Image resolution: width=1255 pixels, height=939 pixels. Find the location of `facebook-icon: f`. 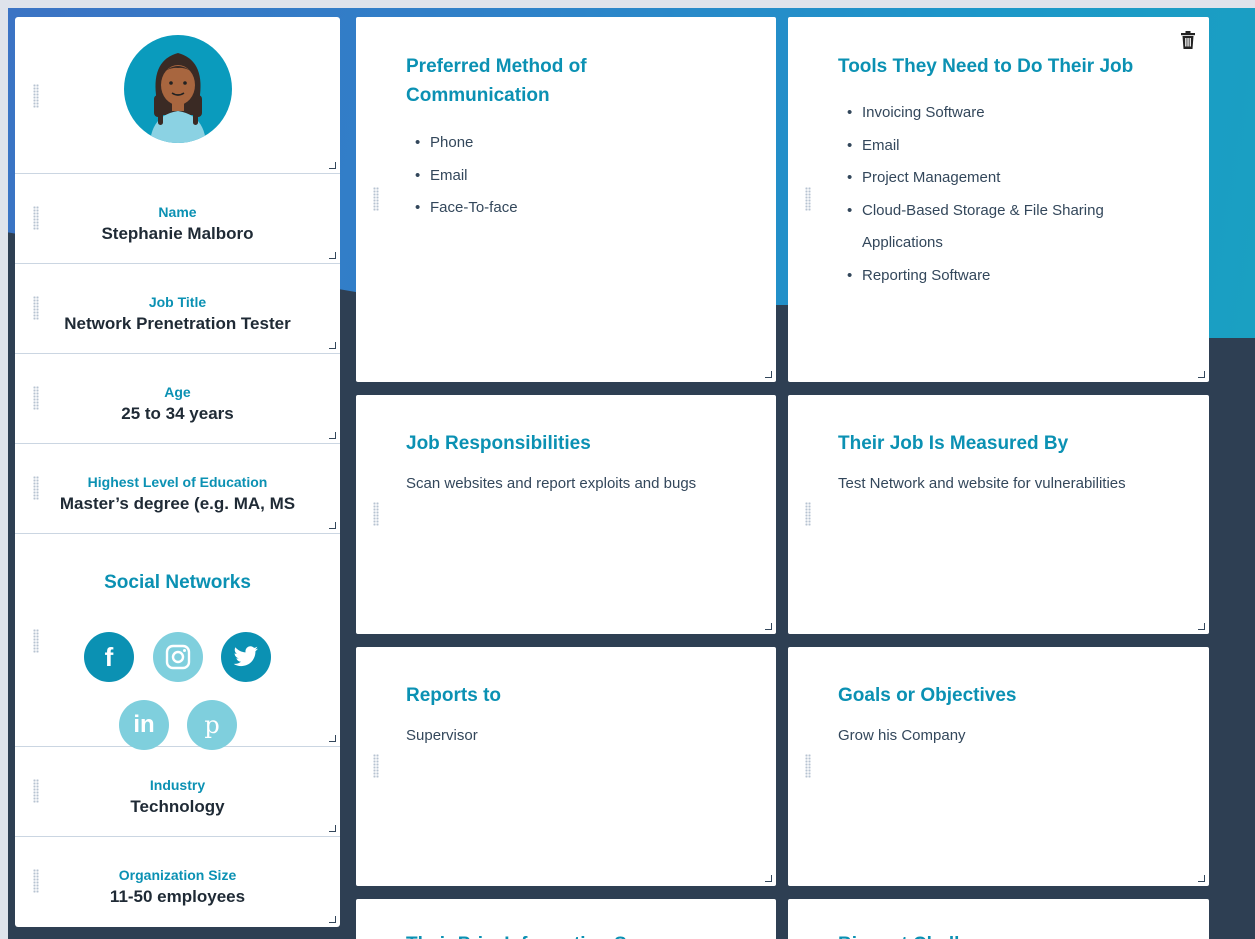

facebook-icon: f is located at coordinates (109, 657).